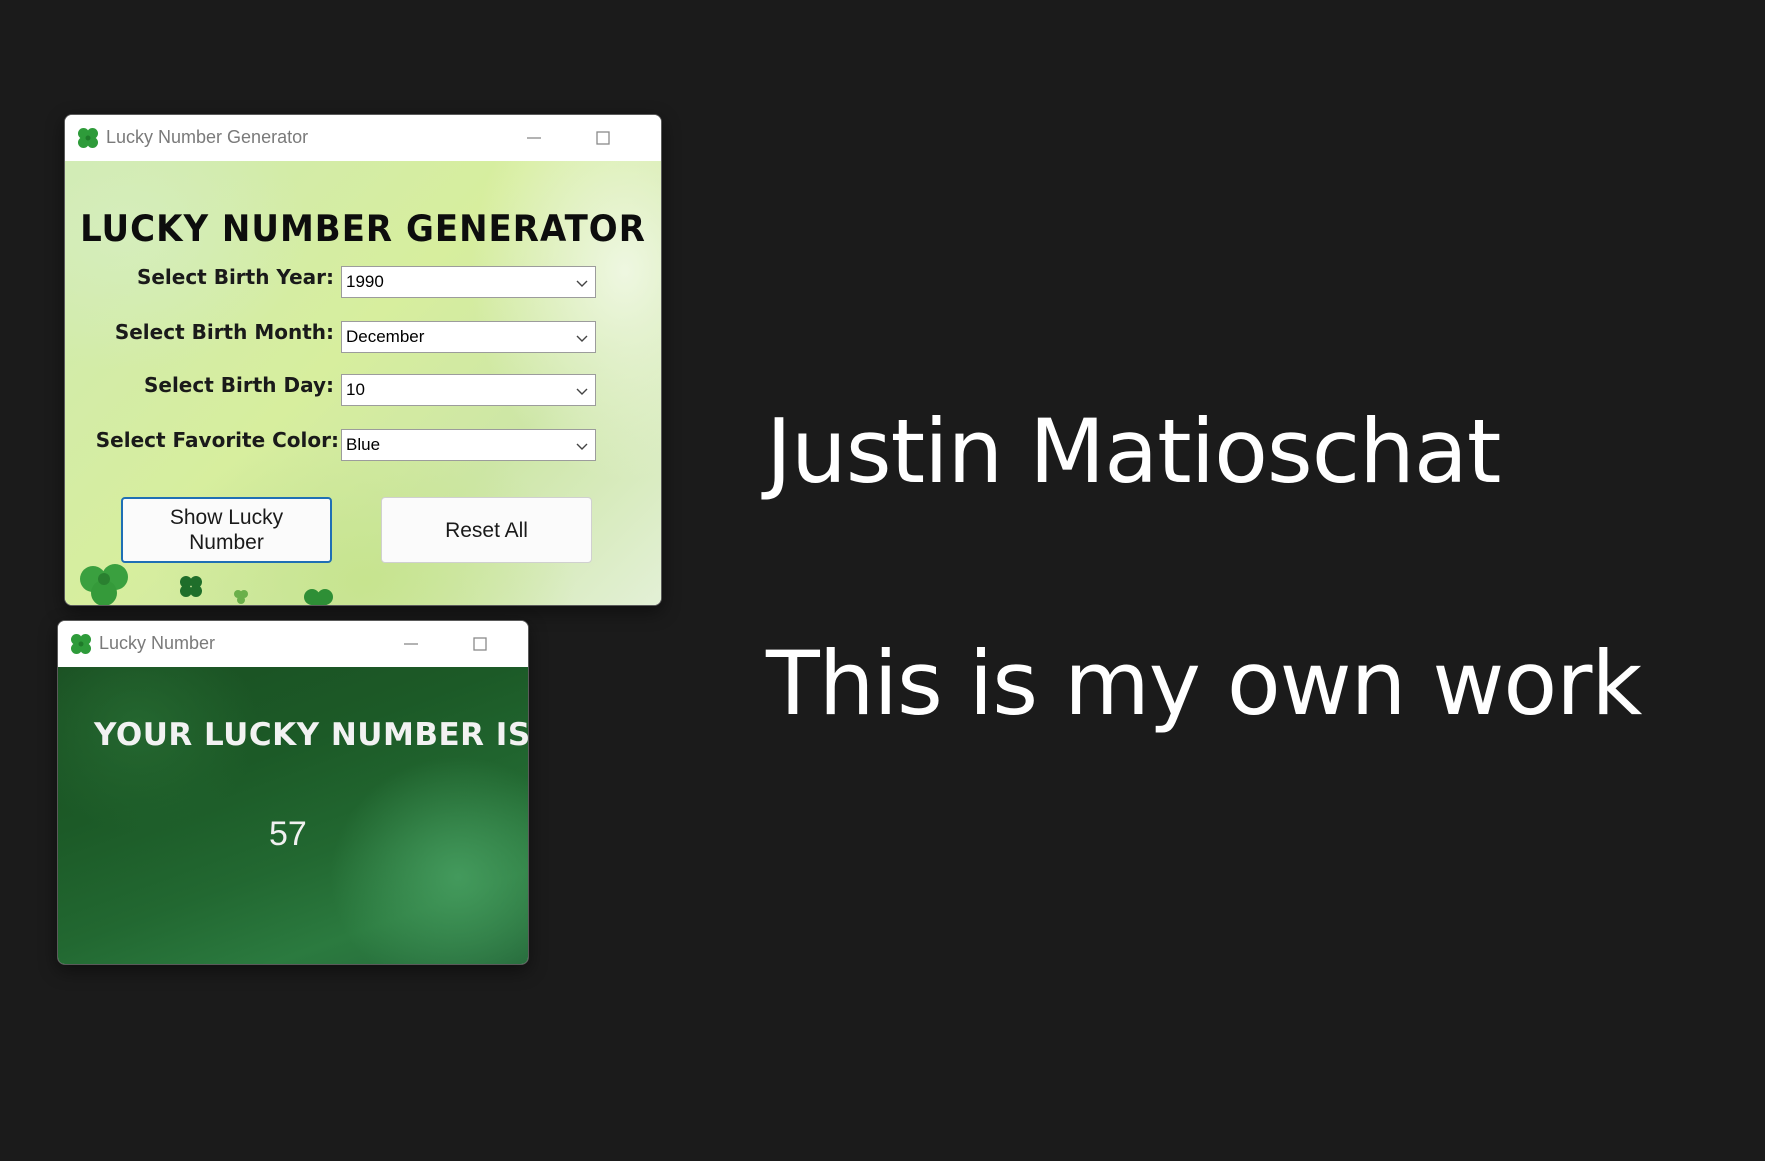 This screenshot has height=1161, width=1765. I want to click on window-title: Lucky Number, so click(157, 643).